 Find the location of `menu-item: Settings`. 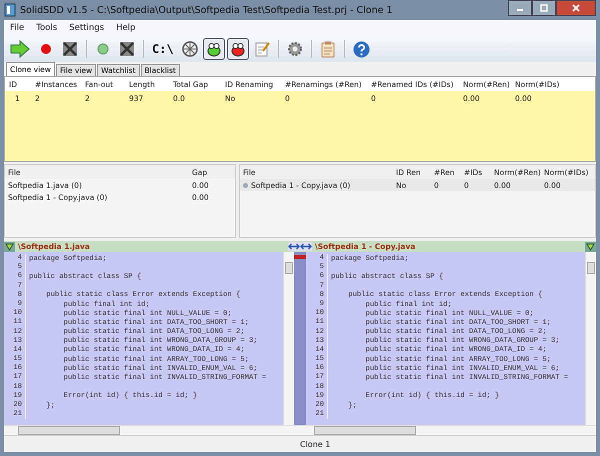

menu-item: Settings is located at coordinates (86, 28).